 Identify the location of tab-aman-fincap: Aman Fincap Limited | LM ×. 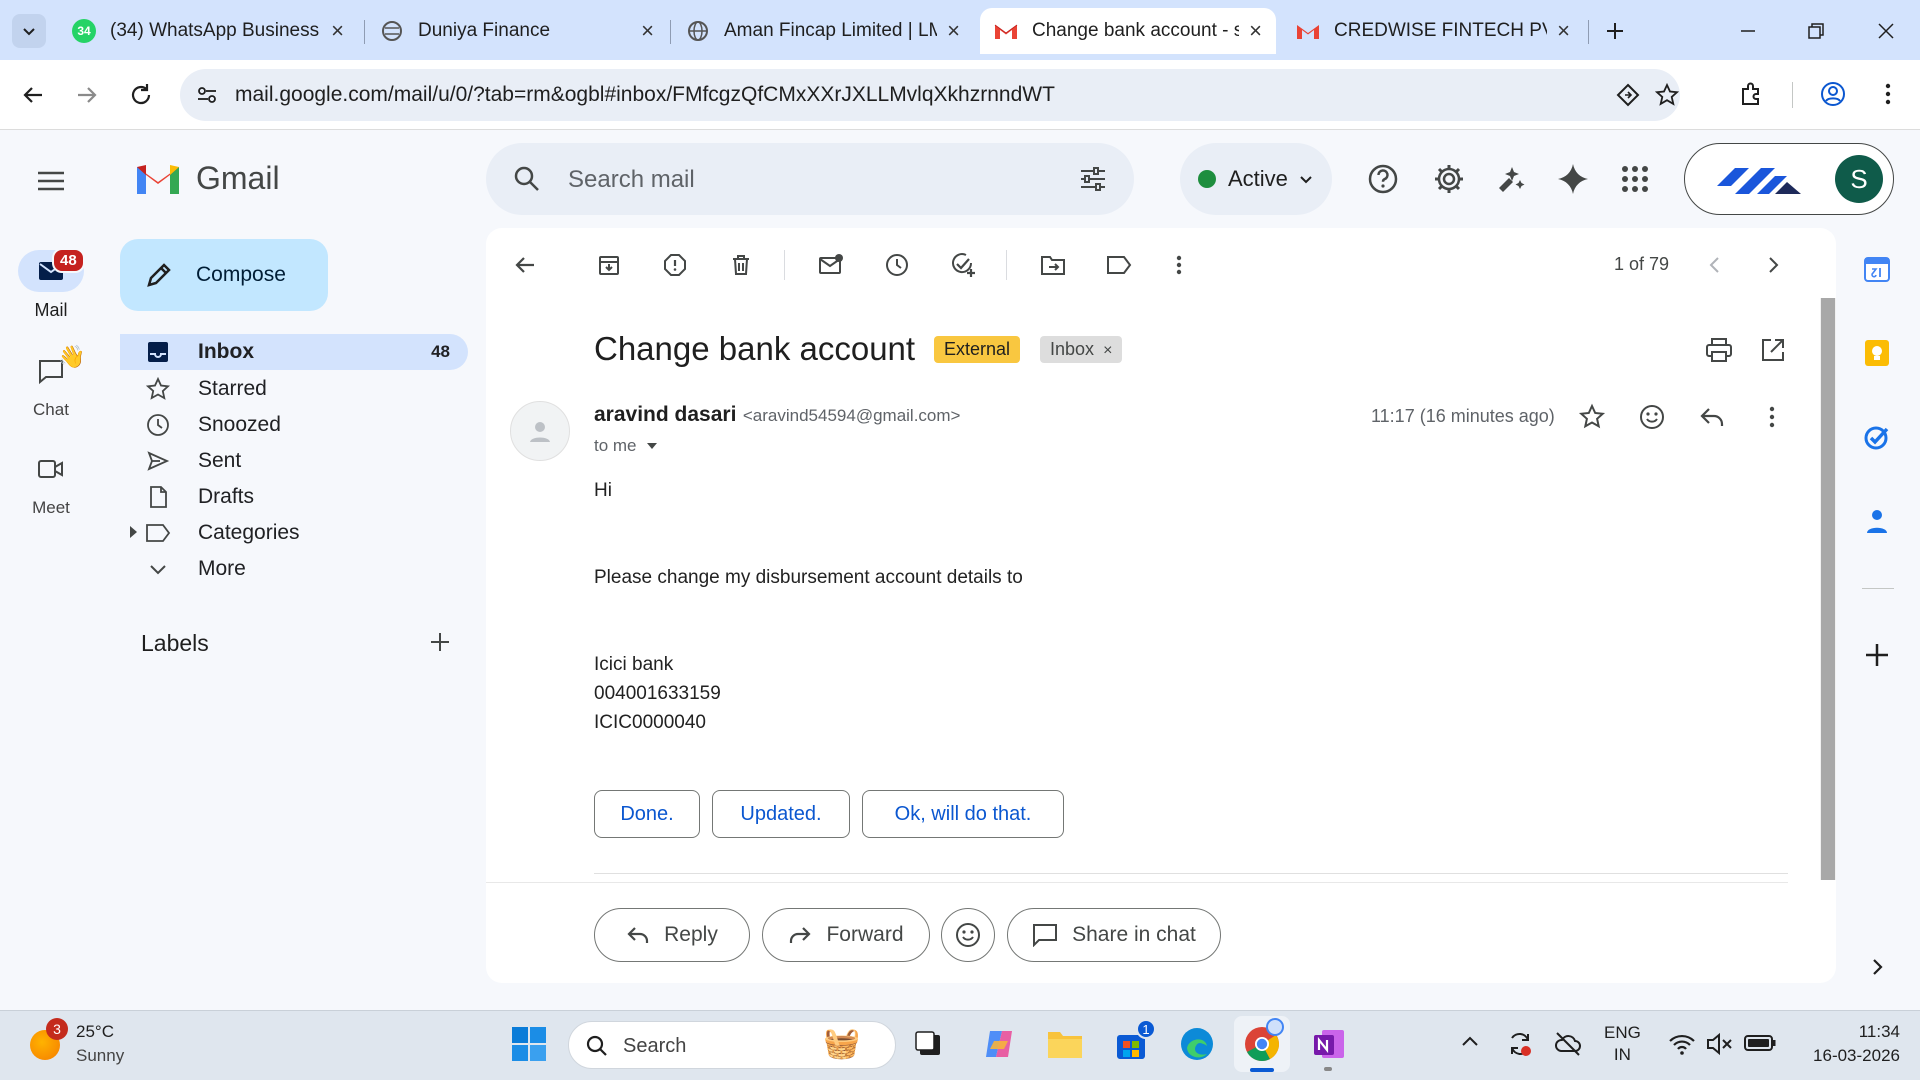
(823, 31).